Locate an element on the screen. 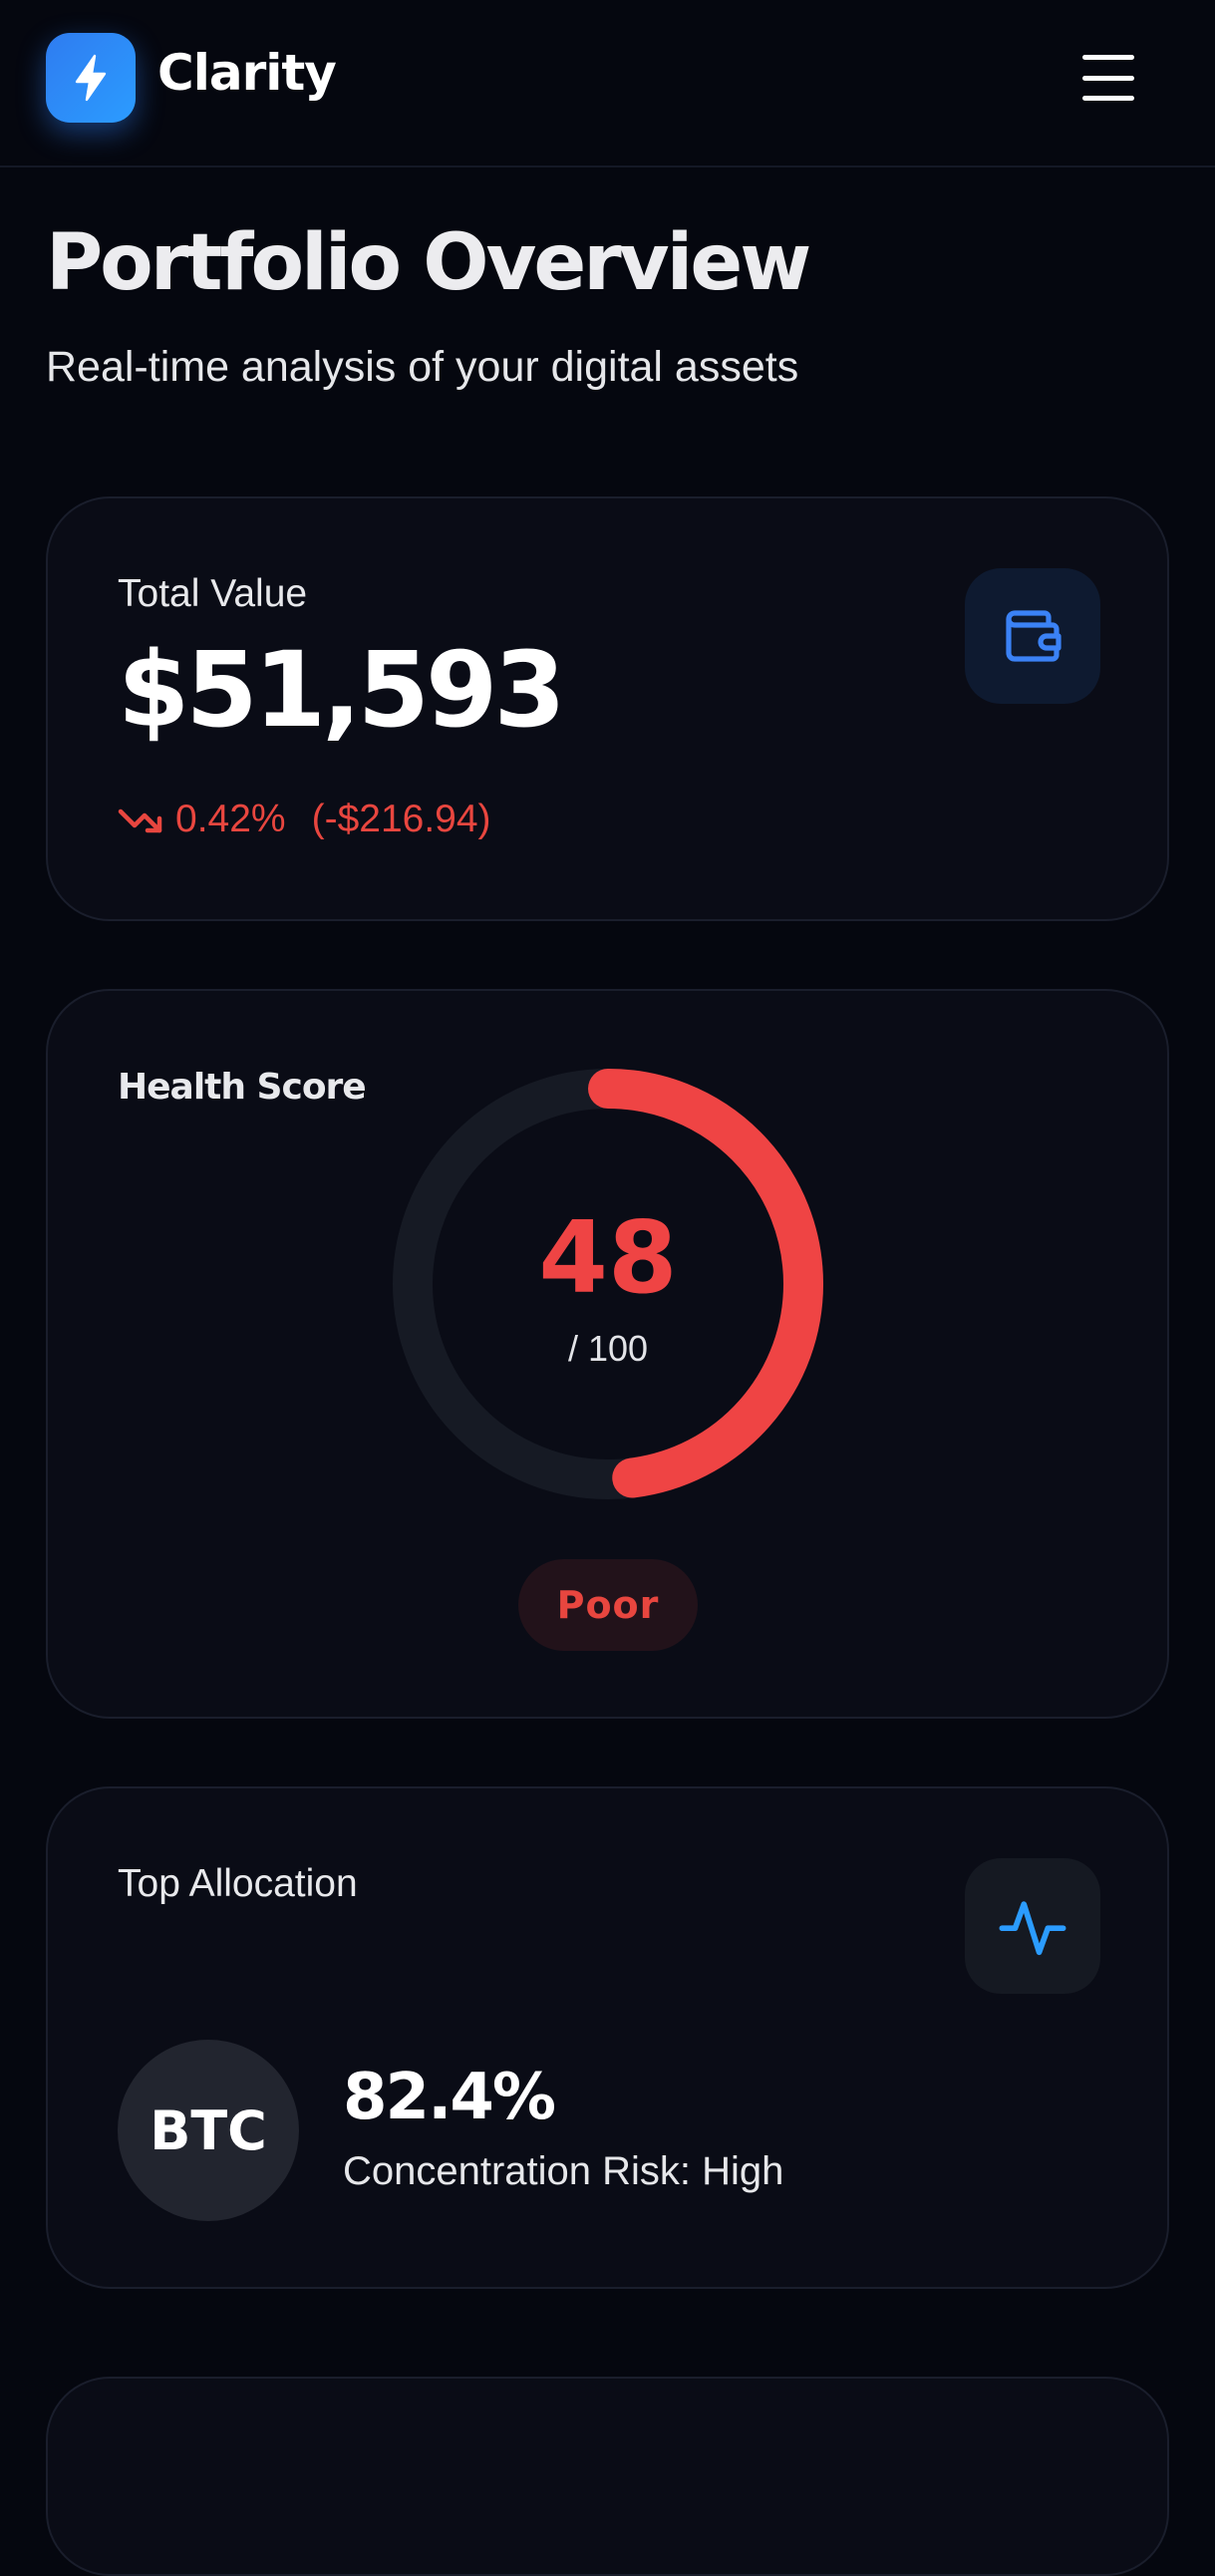 The width and height of the screenshot is (1215, 2576). pulse-activity-icon is located at coordinates (1033, 1928).